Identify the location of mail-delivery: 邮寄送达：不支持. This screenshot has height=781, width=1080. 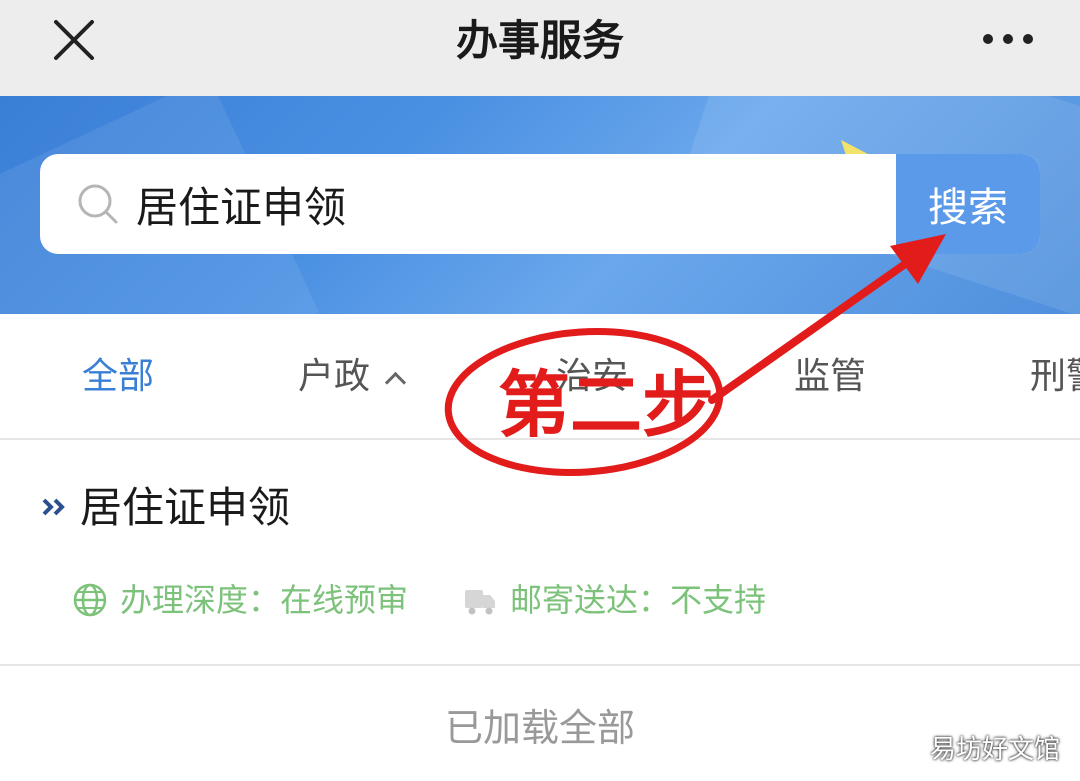
(652, 600).